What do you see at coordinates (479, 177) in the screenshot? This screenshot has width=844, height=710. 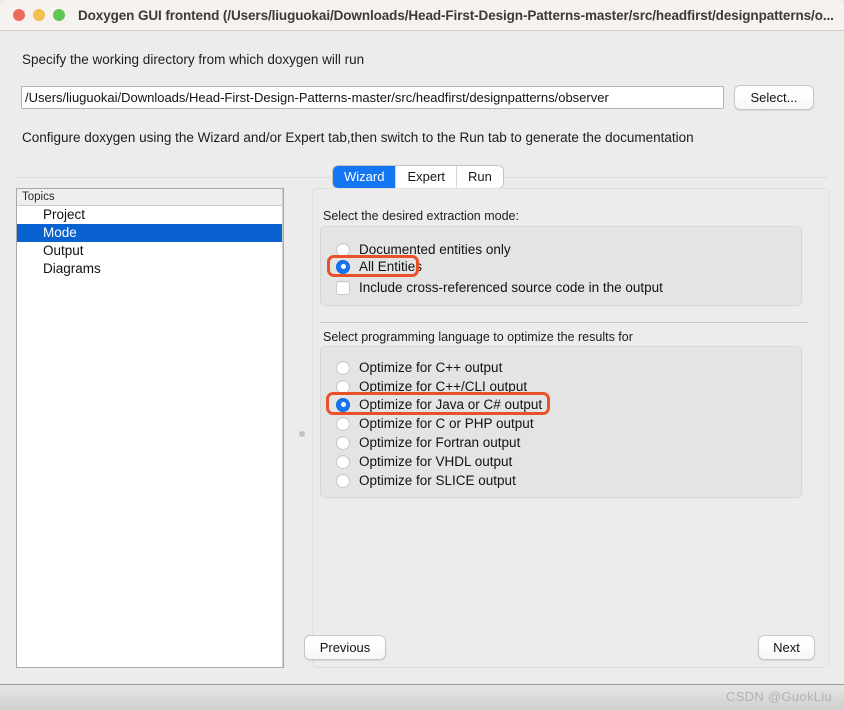 I see `tab-run: Run` at bounding box center [479, 177].